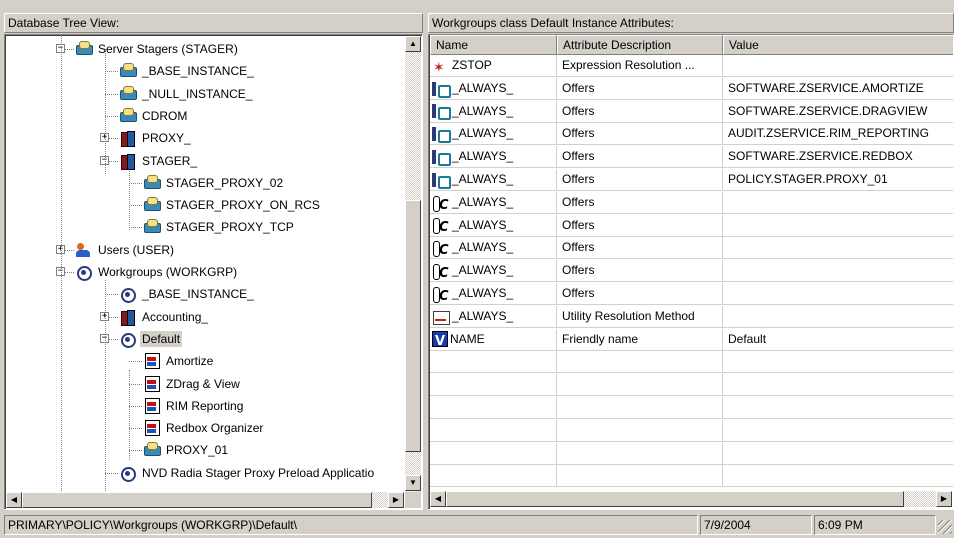 Image resolution: width=954 pixels, height=538 pixels. I want to click on table-row: _ALWAYS_ Utility Resolution Method, so click(691, 316).